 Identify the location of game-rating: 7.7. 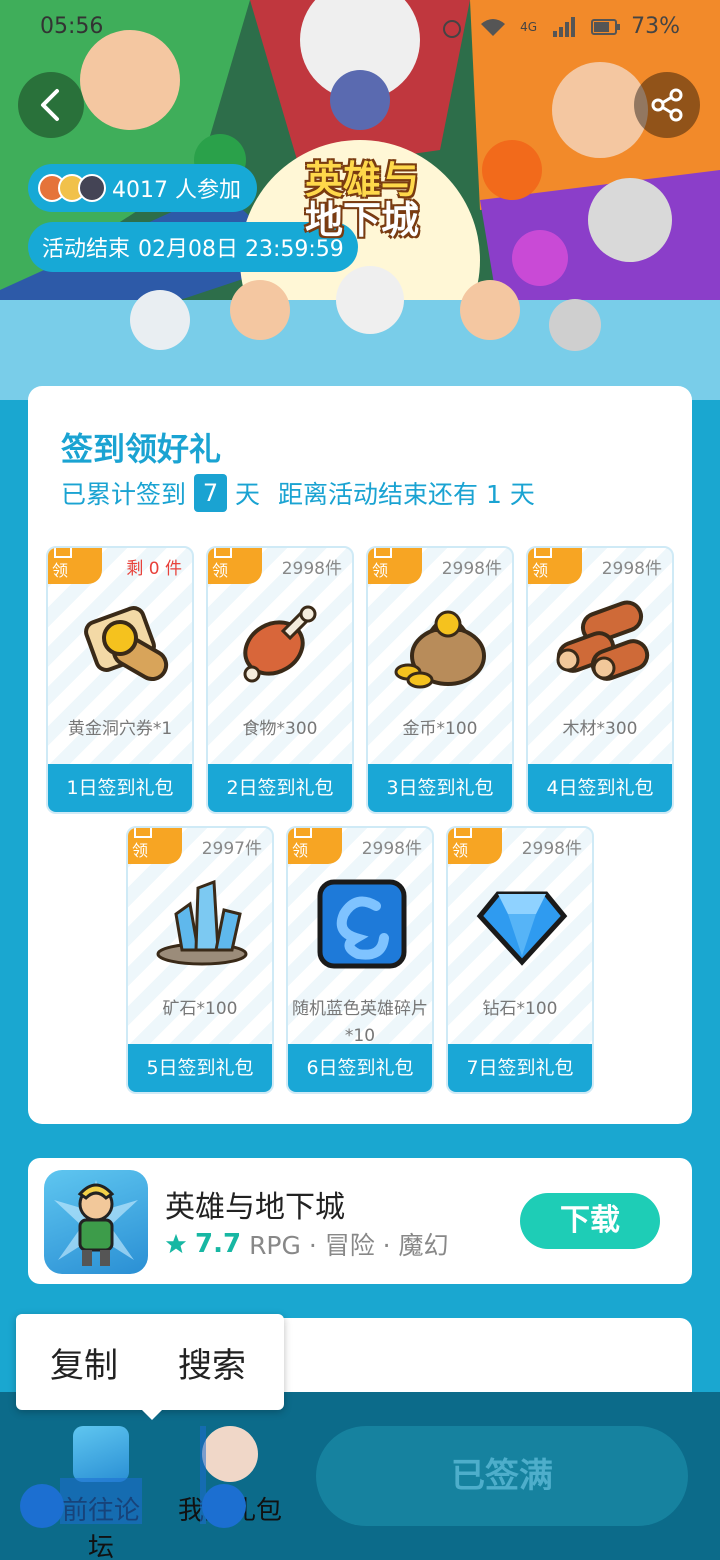
(218, 1244).